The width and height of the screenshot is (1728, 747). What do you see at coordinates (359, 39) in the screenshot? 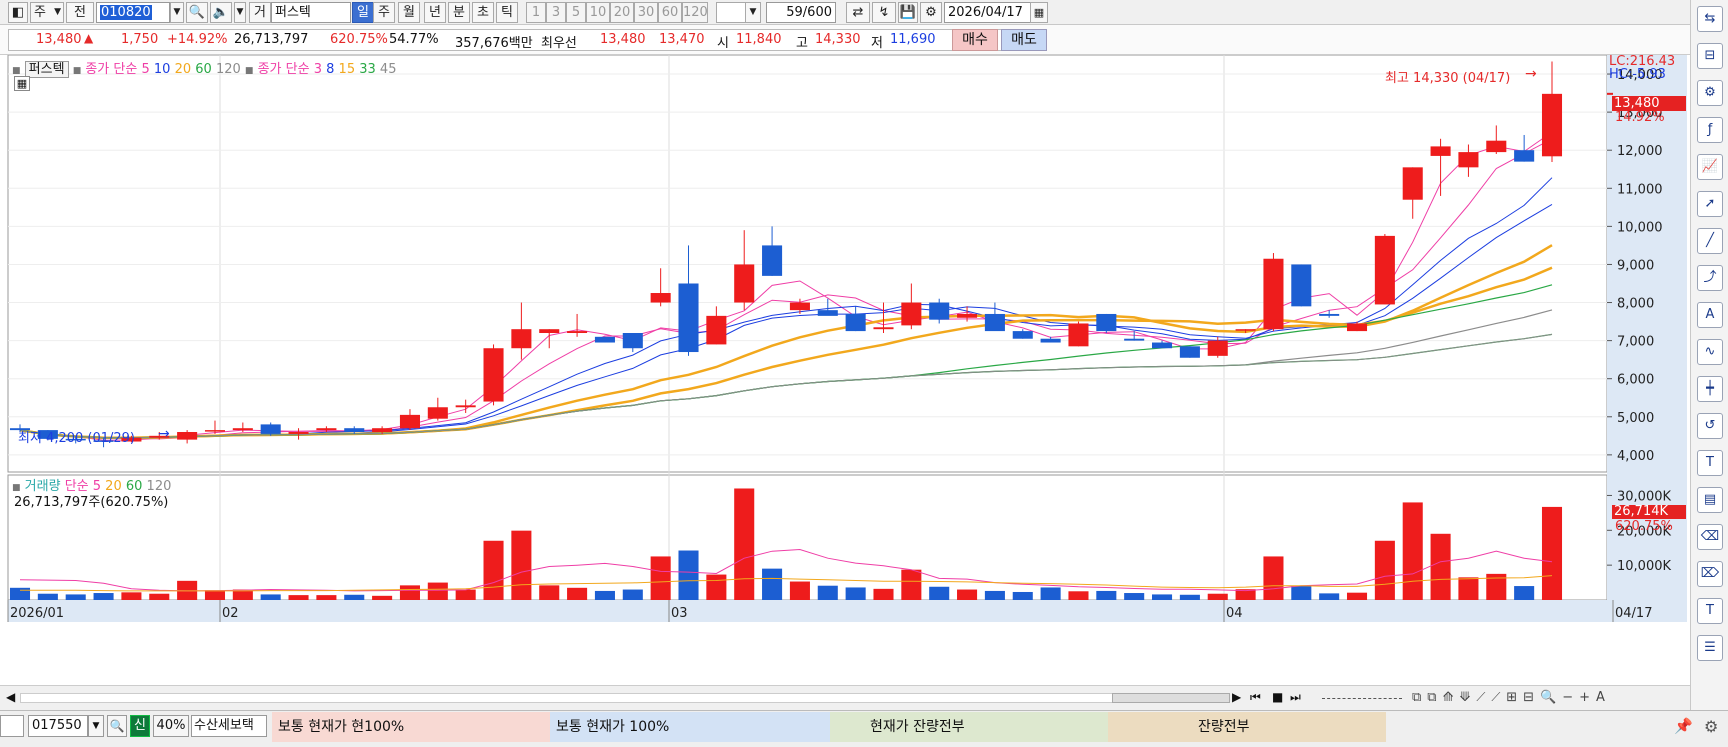
I see `volume-ratio: 620.75%` at bounding box center [359, 39].